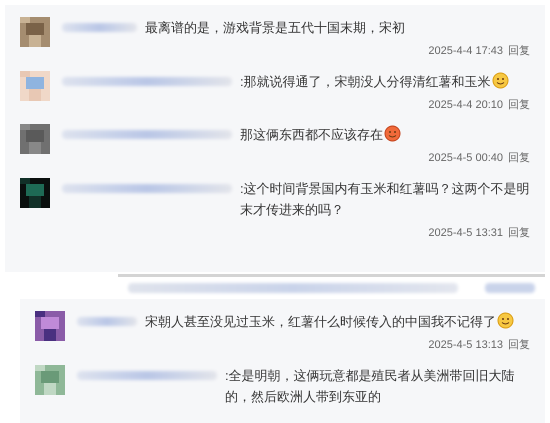 The image size is (550, 423). I want to click on comment-text: 最离谱的是，游戏背景是五代十国末期，宋初, so click(275, 28).